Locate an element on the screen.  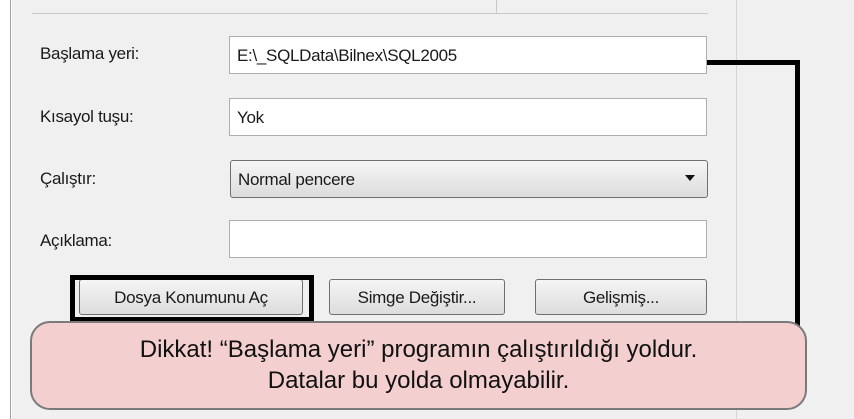
callout-line-2: Datalar bu yolda olmayabilir. is located at coordinates (418, 380).